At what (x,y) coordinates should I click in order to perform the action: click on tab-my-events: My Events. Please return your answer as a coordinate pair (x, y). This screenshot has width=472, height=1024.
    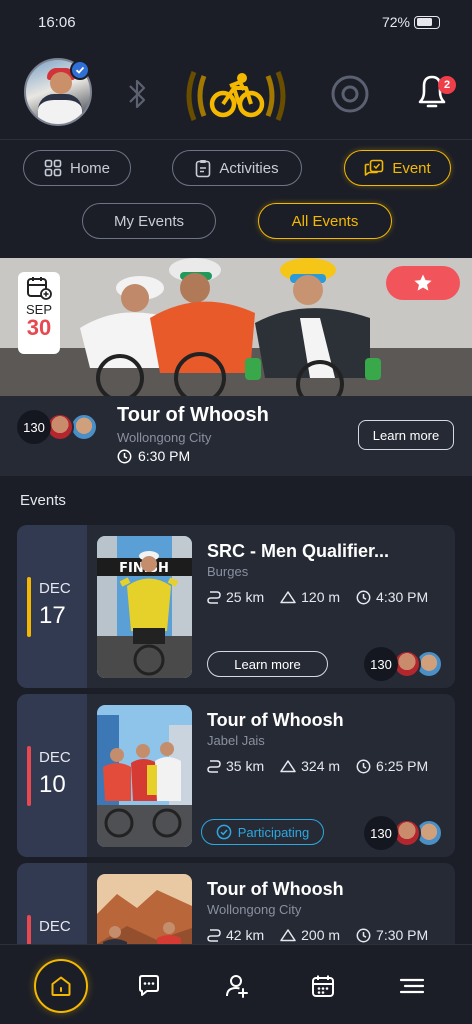
    Looking at the image, I should click on (149, 221).